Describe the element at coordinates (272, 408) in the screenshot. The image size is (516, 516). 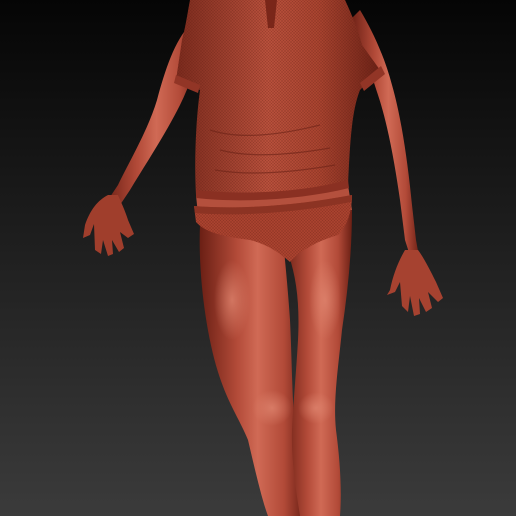
I see `model-left-knee-highlight` at that location.